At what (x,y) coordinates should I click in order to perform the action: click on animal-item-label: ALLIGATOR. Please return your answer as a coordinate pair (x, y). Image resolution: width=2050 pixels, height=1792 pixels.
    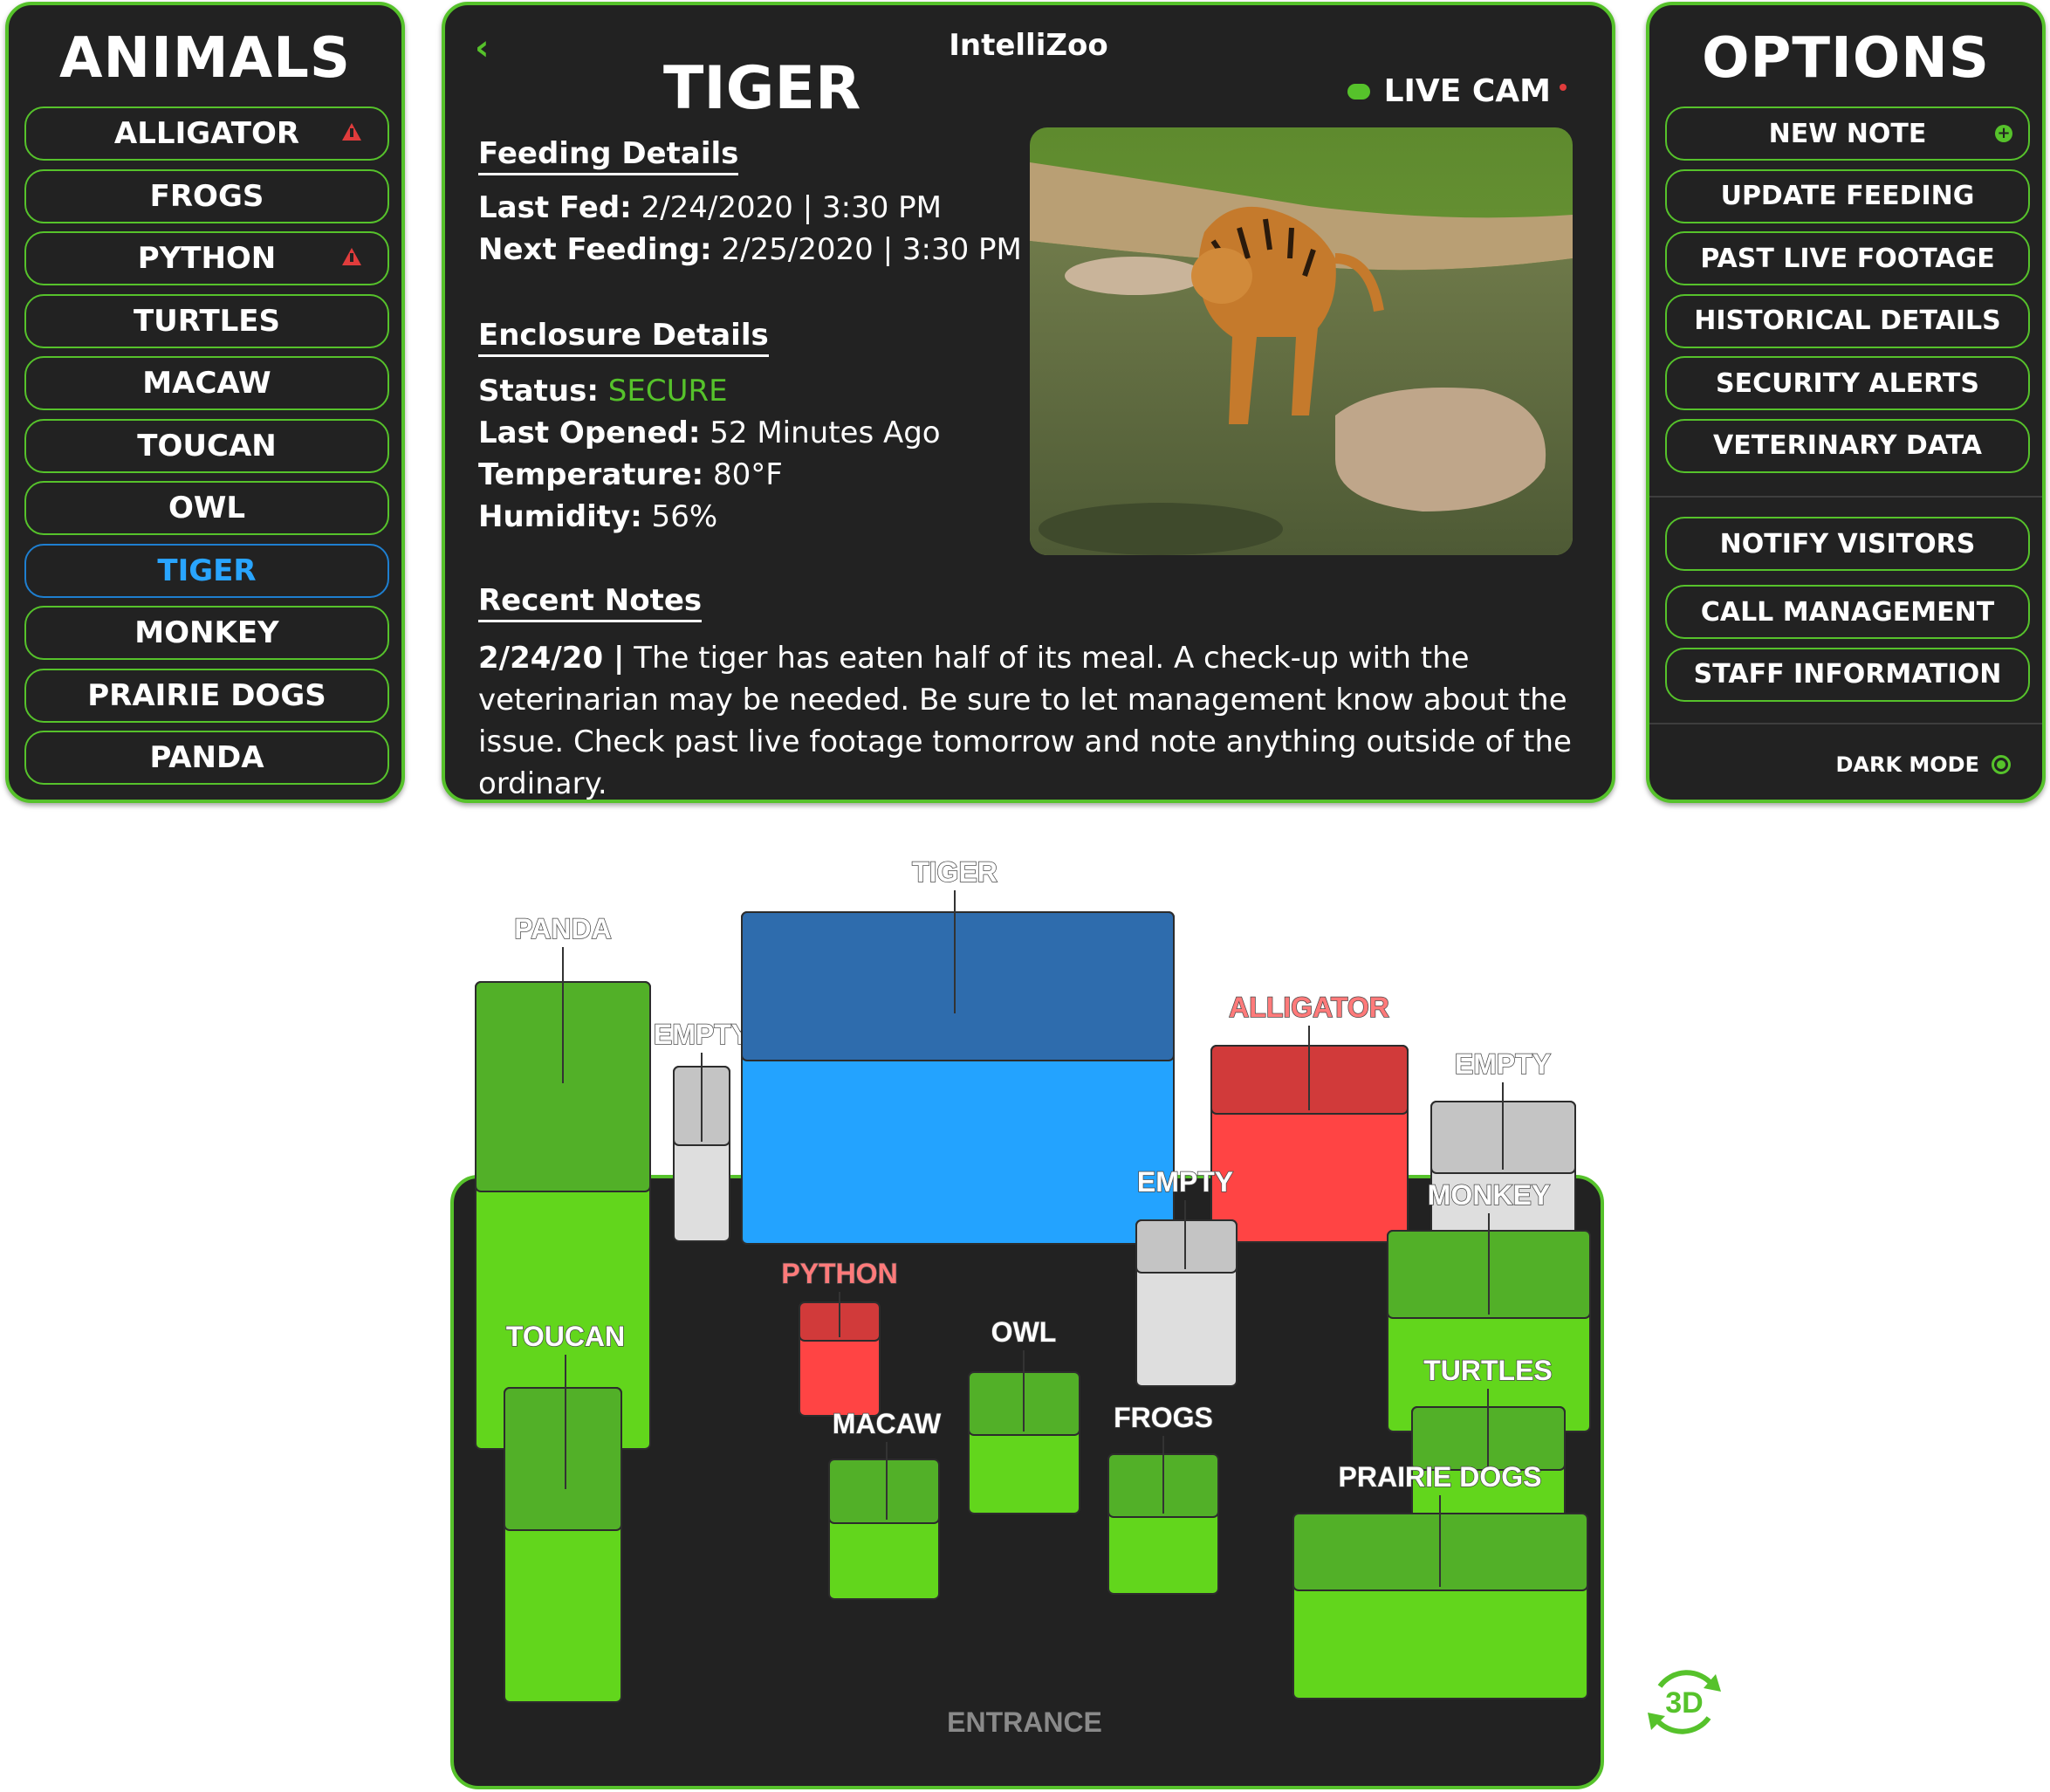
    Looking at the image, I should click on (206, 133).